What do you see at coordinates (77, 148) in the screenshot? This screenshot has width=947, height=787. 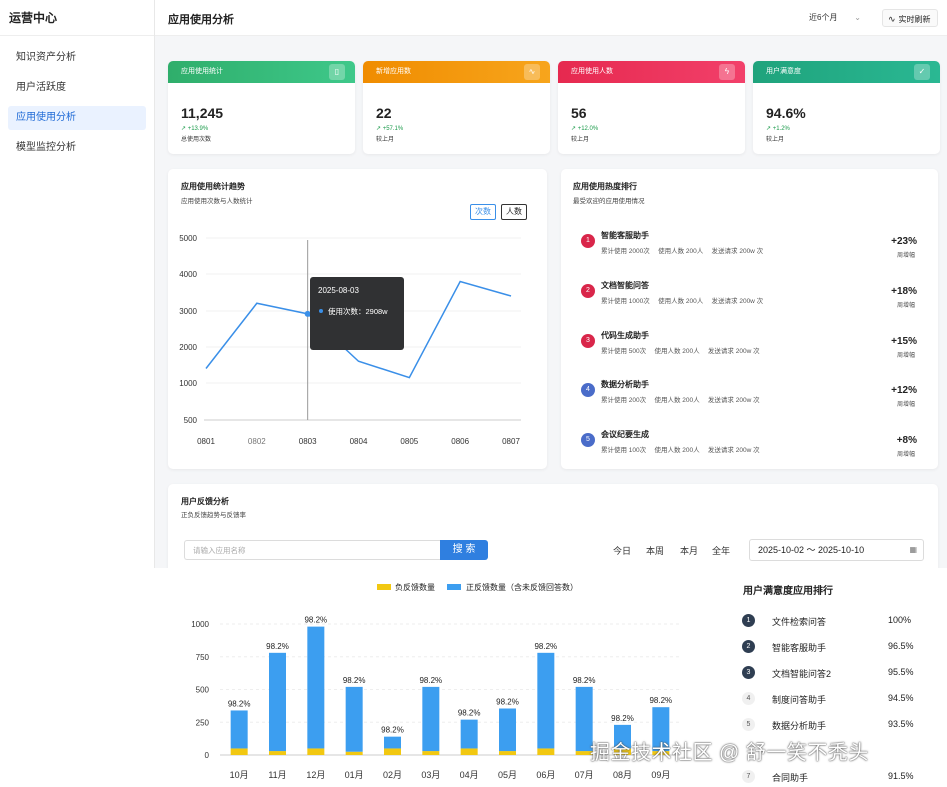 I see `sidebar-item-model-monitor: 模型监控分析` at bounding box center [77, 148].